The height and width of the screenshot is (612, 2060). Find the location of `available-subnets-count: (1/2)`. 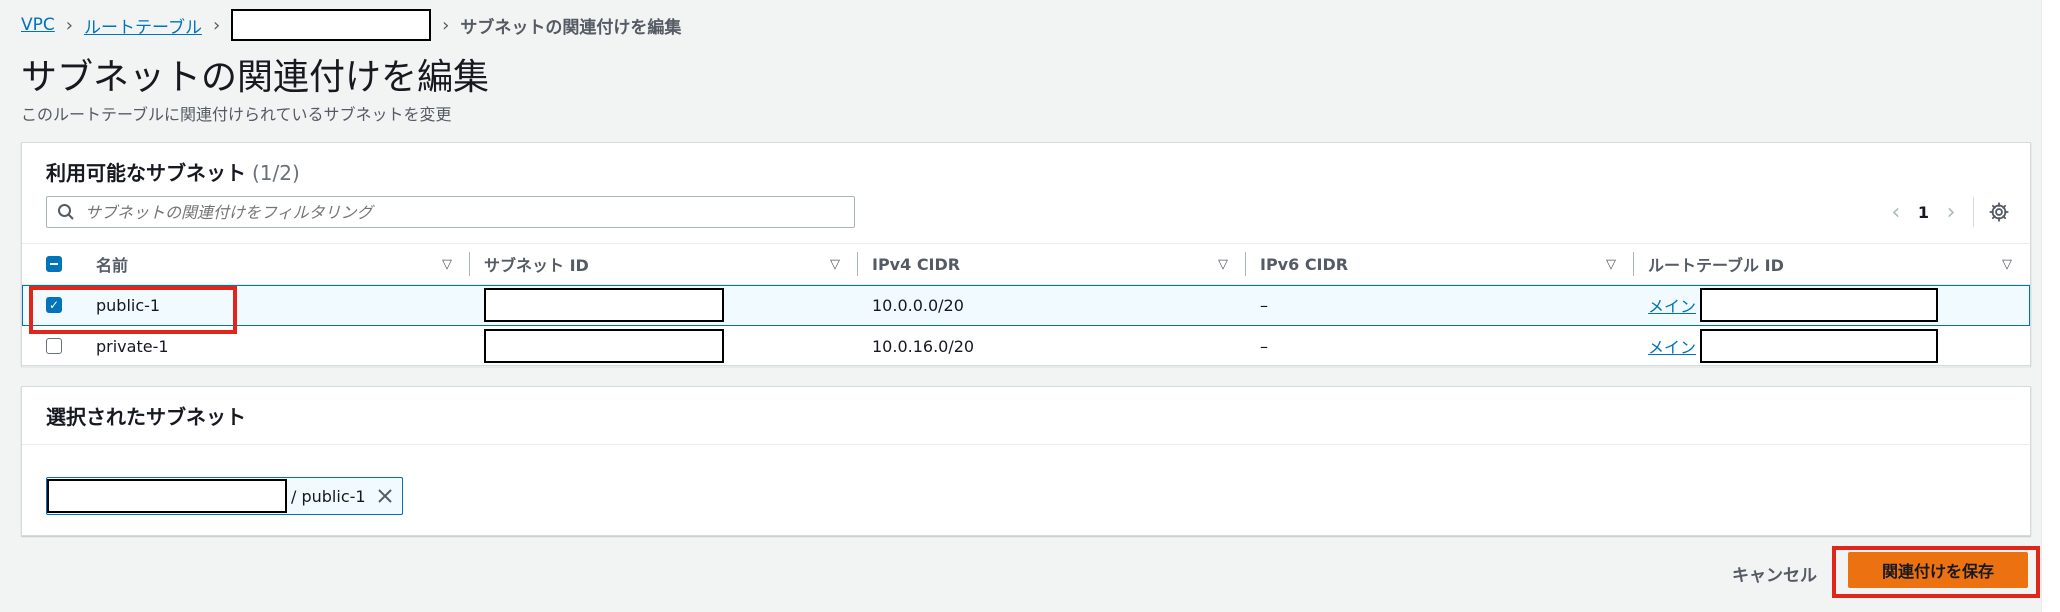

available-subnets-count: (1/2) is located at coordinates (276, 173).